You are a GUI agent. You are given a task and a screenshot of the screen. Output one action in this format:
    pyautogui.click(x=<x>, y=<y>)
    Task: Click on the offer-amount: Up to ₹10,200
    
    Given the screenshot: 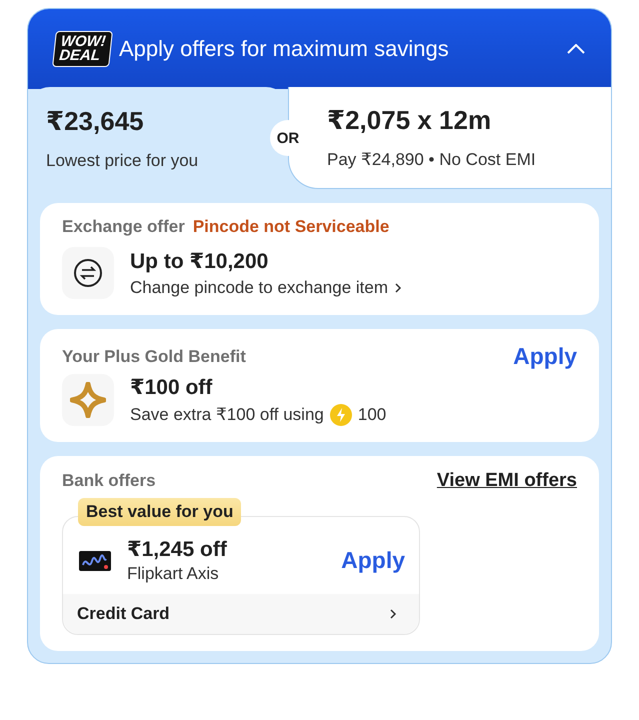 What is the action you would take?
    pyautogui.click(x=200, y=261)
    